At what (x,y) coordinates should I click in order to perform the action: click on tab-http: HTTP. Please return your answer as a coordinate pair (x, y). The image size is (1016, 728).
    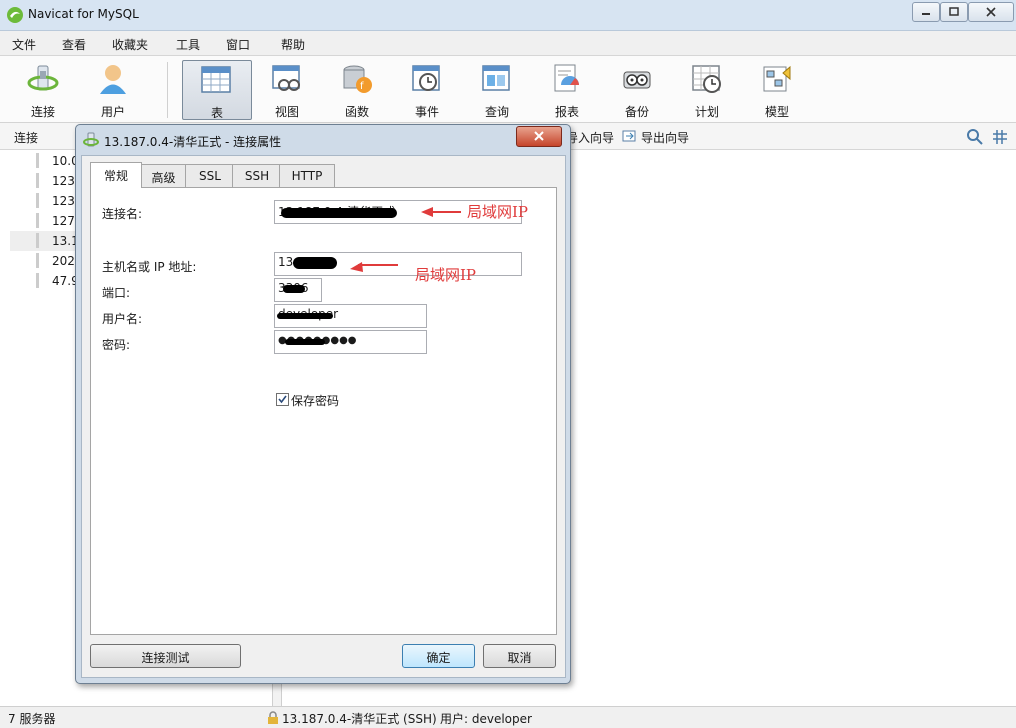
    Looking at the image, I should click on (307, 175).